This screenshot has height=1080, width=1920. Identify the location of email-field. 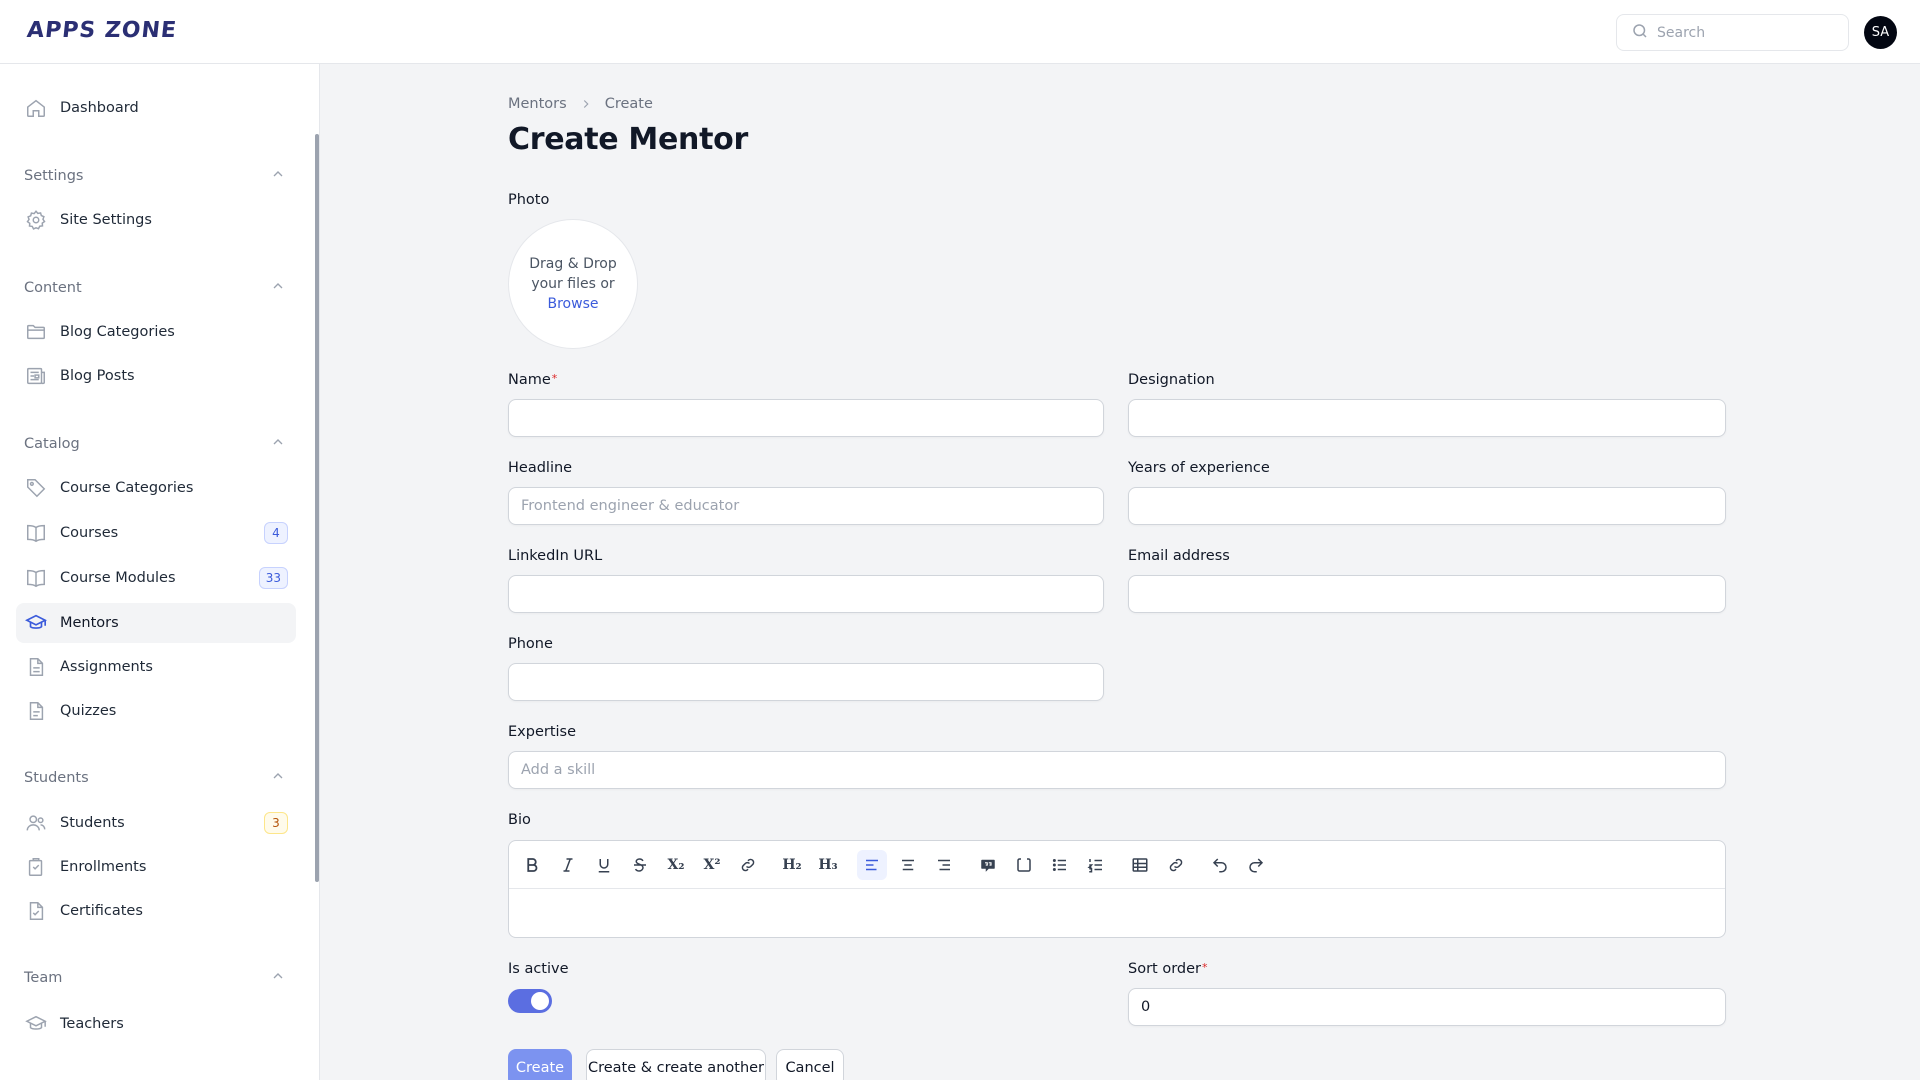
(1427, 594).